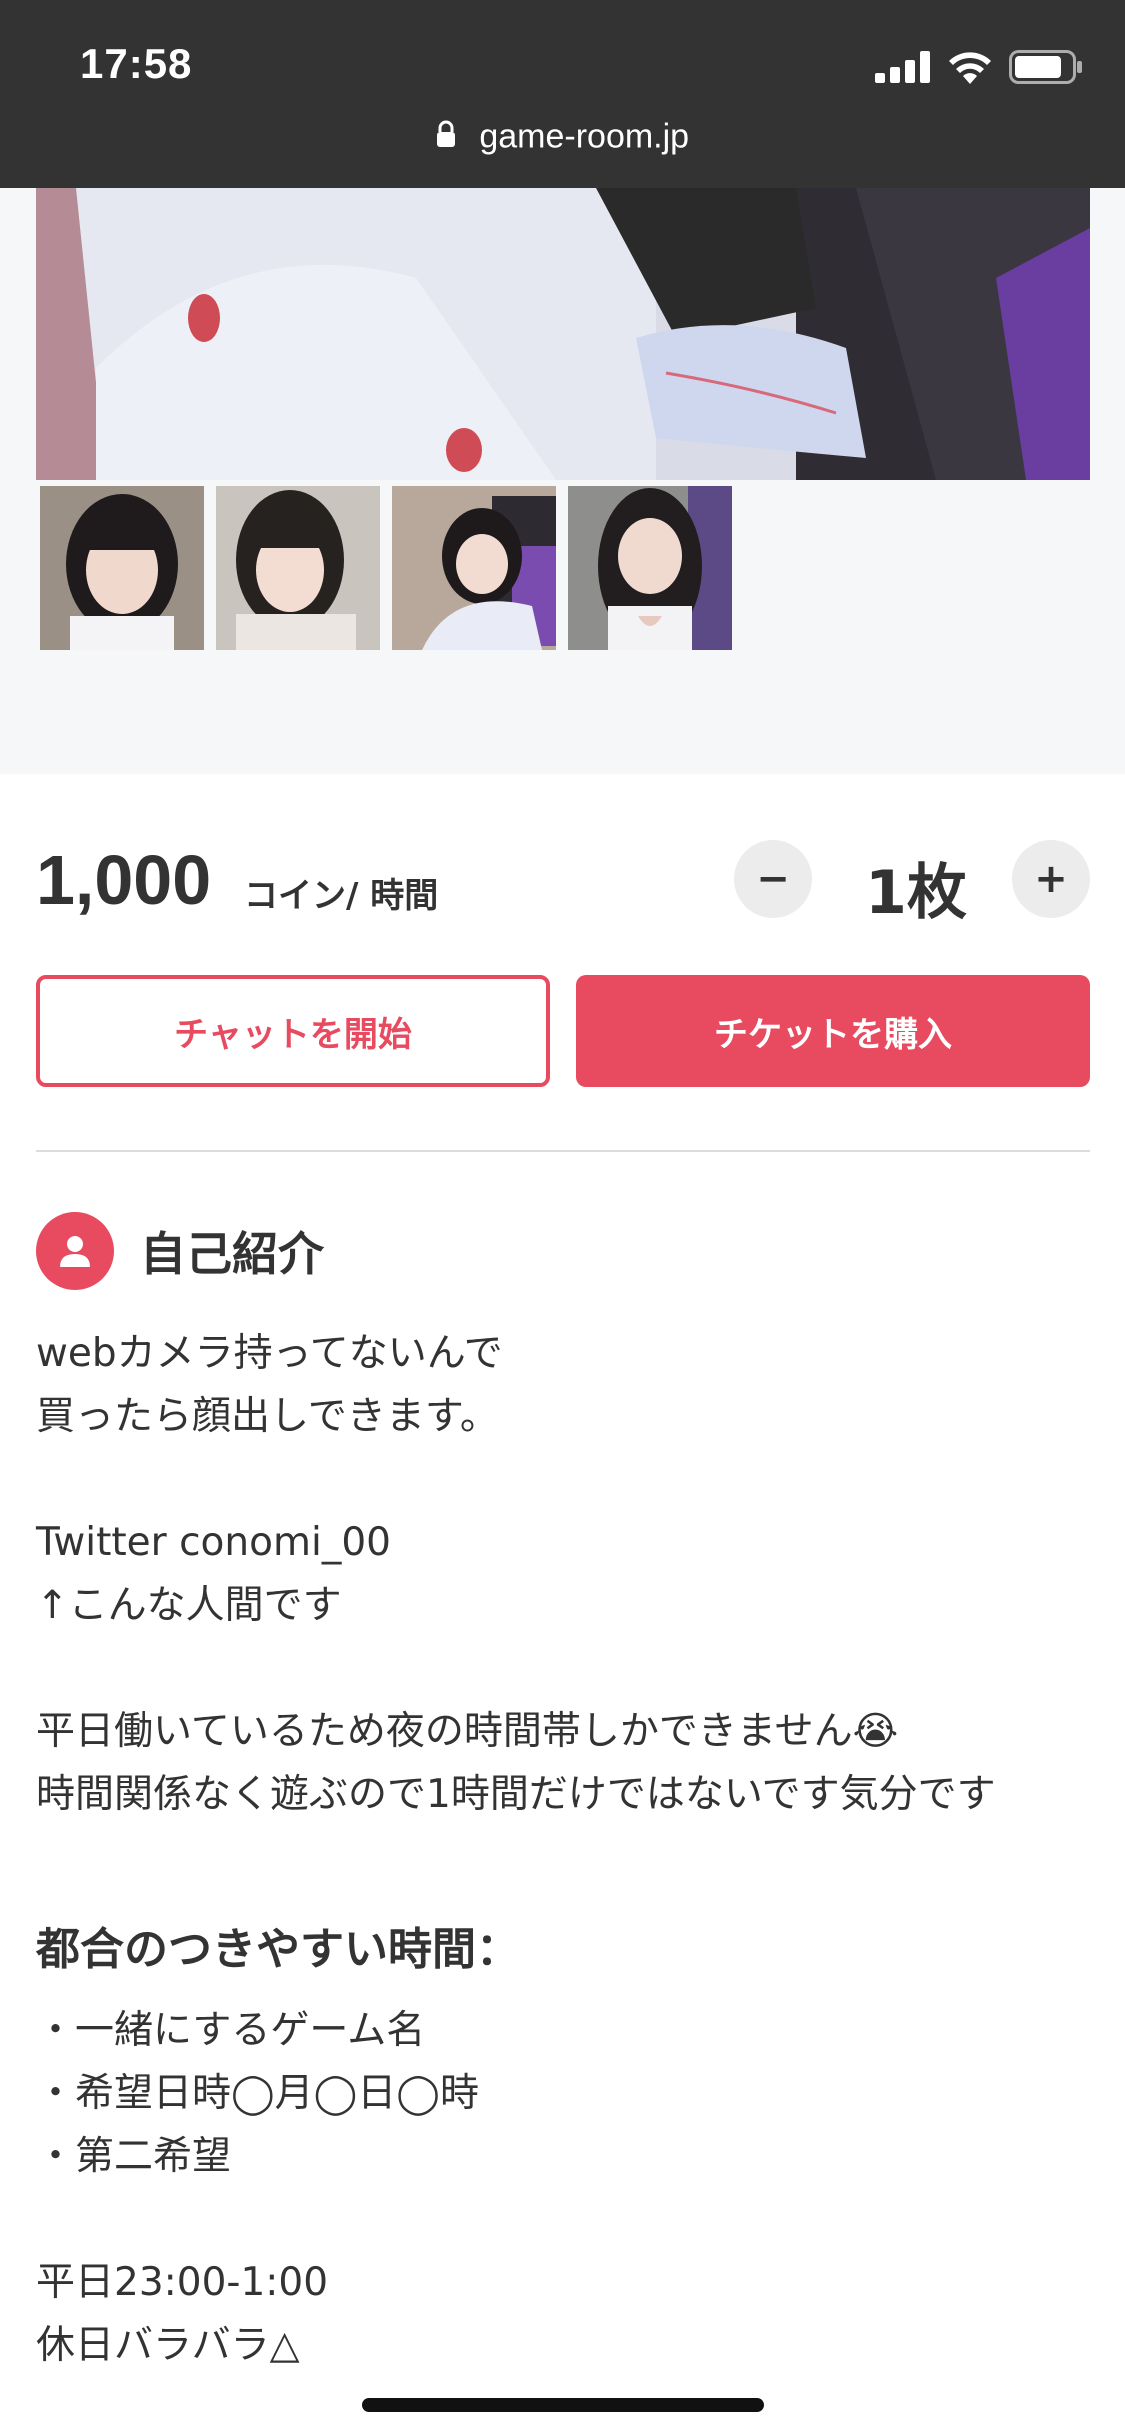 The height and width of the screenshot is (2436, 1125). I want to click on schedule-line: ・第二希望, so click(134, 2156).